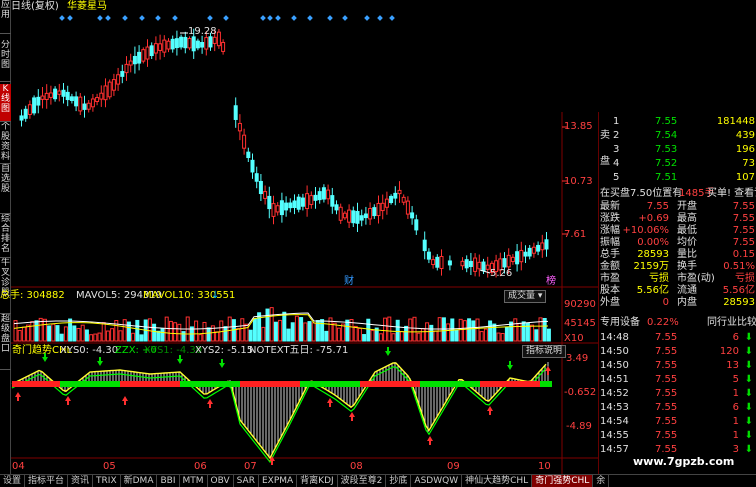 The width and height of the screenshot is (756, 487). I want to click on indicator-axis-mid: -0.652, so click(580, 392).